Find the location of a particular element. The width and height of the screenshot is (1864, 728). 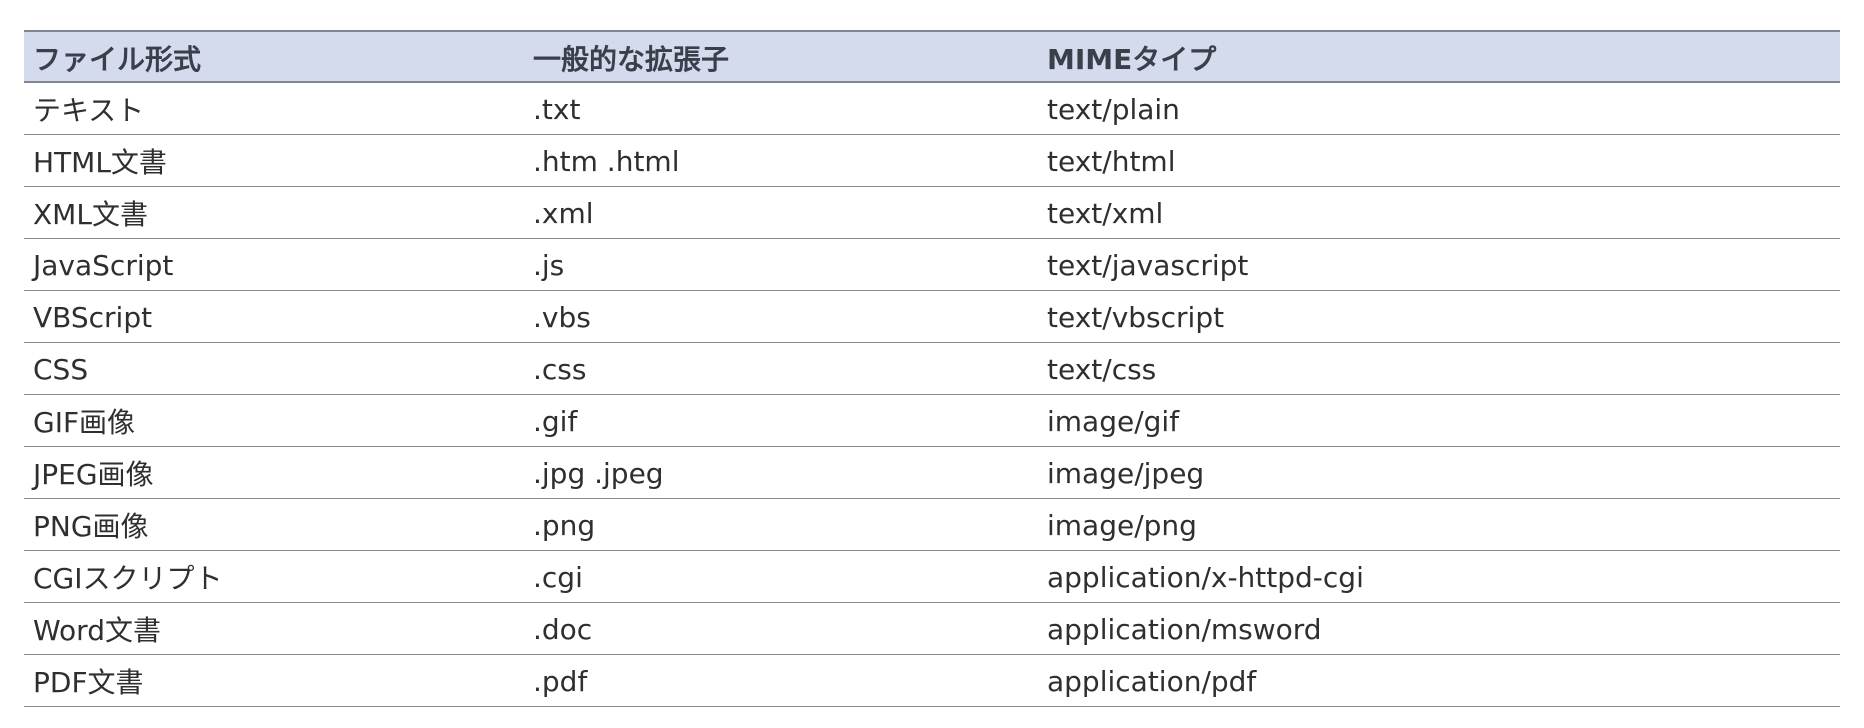

table-row: JPEG画像 .jpg .jpeg image/jpeg is located at coordinates (932, 472).